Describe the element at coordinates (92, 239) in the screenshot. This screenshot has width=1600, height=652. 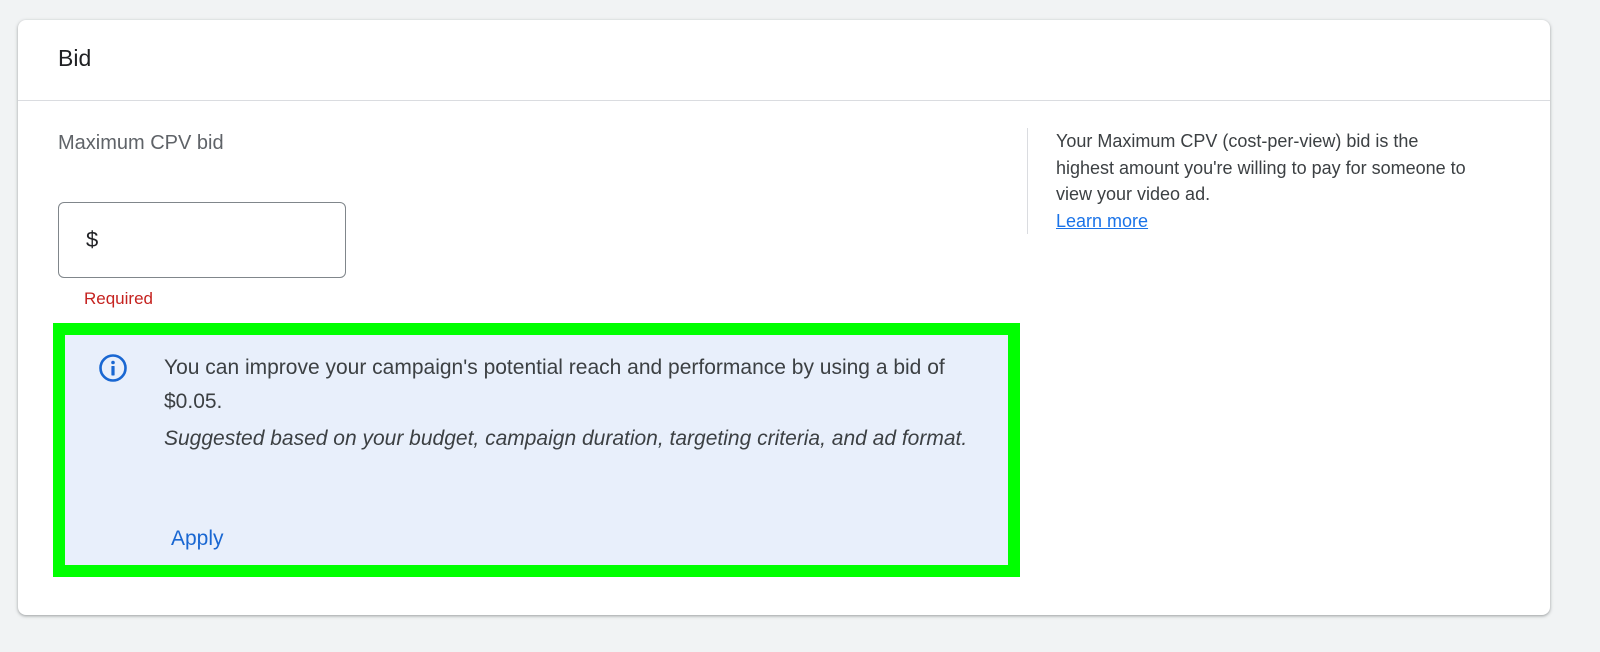
I see `currency-symbol: $` at that location.